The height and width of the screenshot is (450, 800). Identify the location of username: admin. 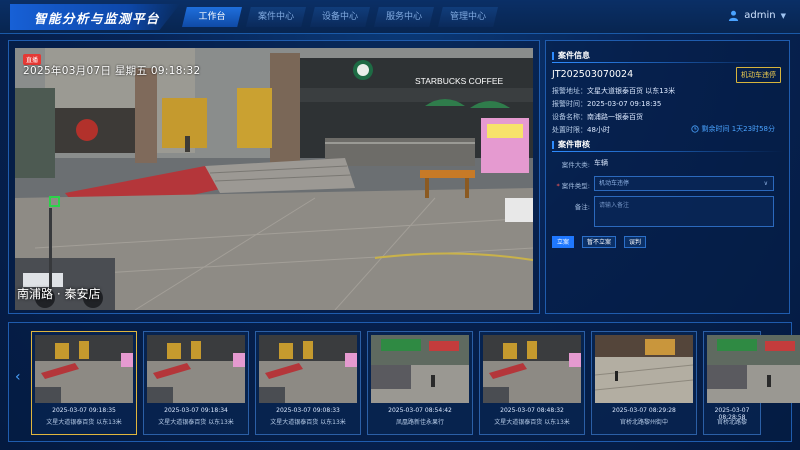
(760, 15).